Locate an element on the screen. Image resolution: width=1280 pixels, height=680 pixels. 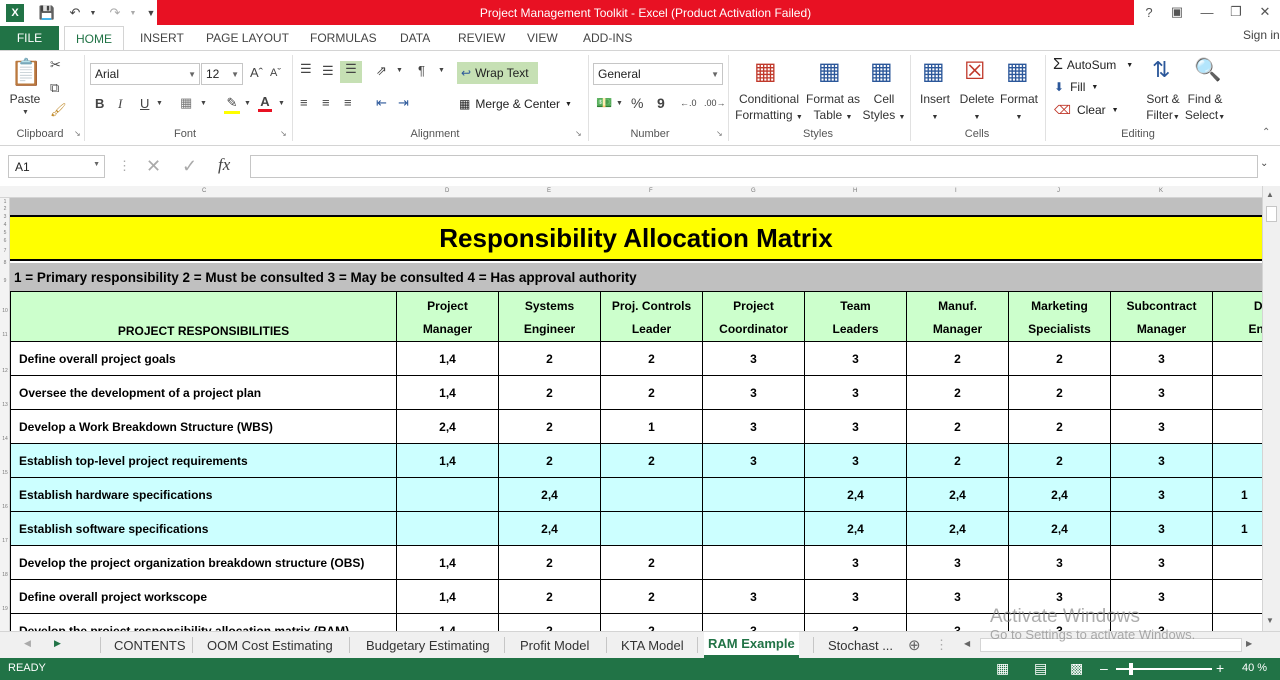
tab-data: DATA is located at coordinates (415, 38).